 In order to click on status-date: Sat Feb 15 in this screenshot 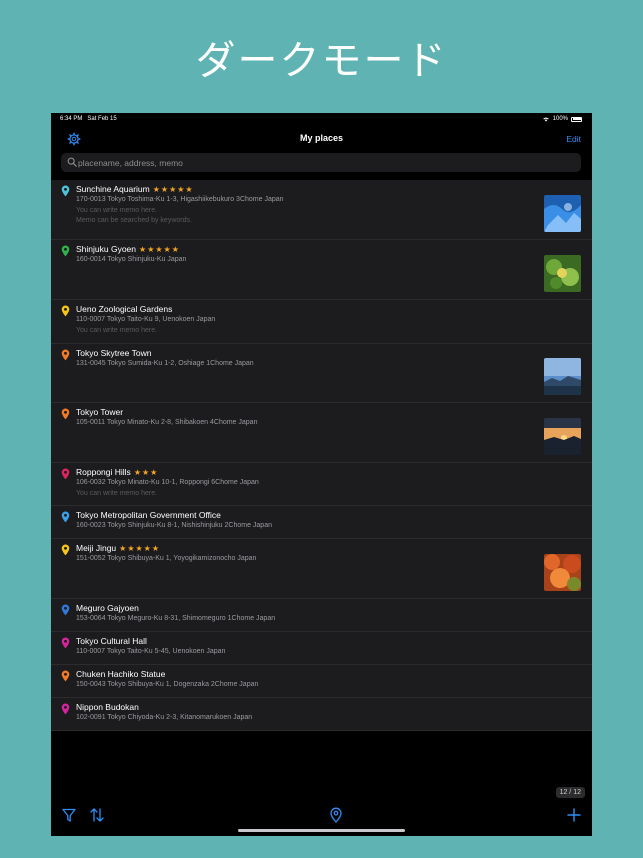, I will do `click(102, 119)`.